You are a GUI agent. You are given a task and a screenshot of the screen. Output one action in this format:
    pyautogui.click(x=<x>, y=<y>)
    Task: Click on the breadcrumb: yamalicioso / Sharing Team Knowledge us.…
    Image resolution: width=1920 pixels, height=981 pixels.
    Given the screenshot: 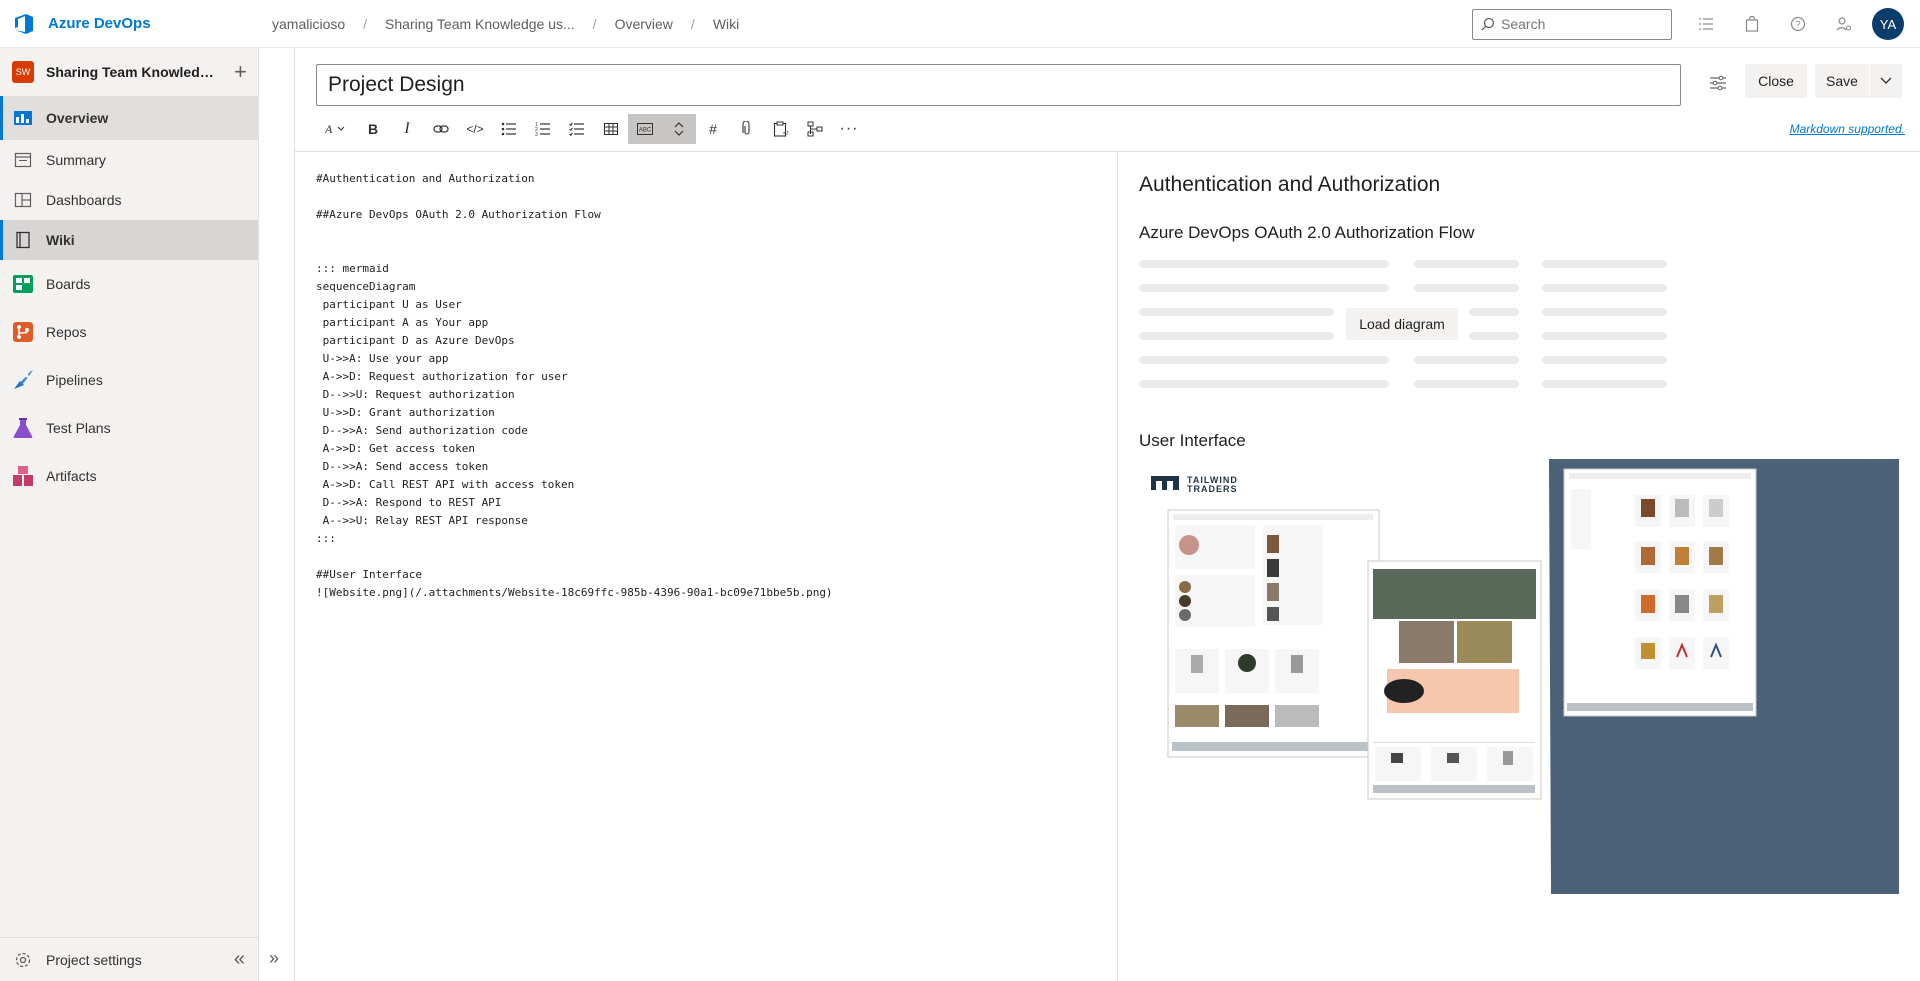 What is the action you would take?
    pyautogui.click(x=505, y=24)
    